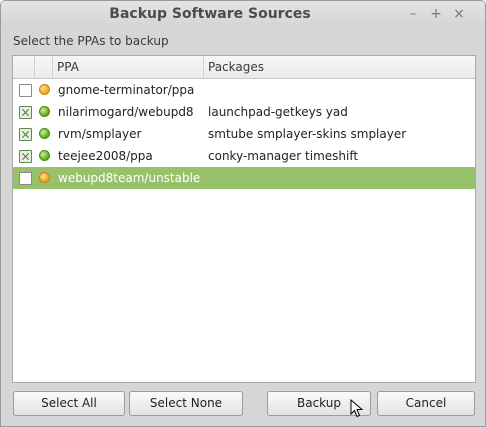 Image resolution: width=486 pixels, height=427 pixels. I want to click on packages-cell: conky-manager timeshift, so click(283, 156).